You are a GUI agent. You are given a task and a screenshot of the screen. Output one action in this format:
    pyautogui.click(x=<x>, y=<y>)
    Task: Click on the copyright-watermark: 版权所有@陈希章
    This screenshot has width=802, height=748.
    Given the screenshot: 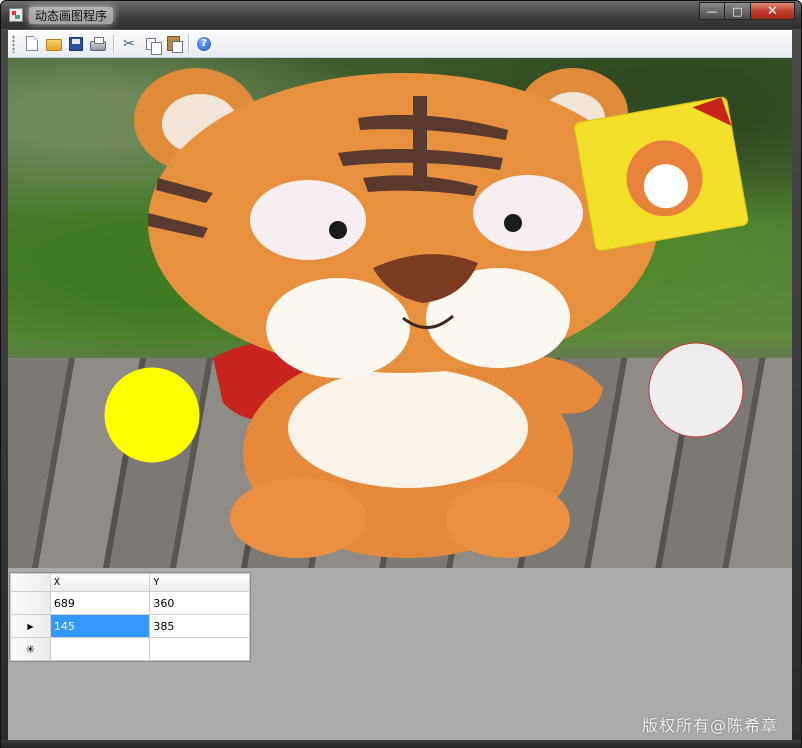 What is the action you would take?
    pyautogui.click(x=709, y=725)
    